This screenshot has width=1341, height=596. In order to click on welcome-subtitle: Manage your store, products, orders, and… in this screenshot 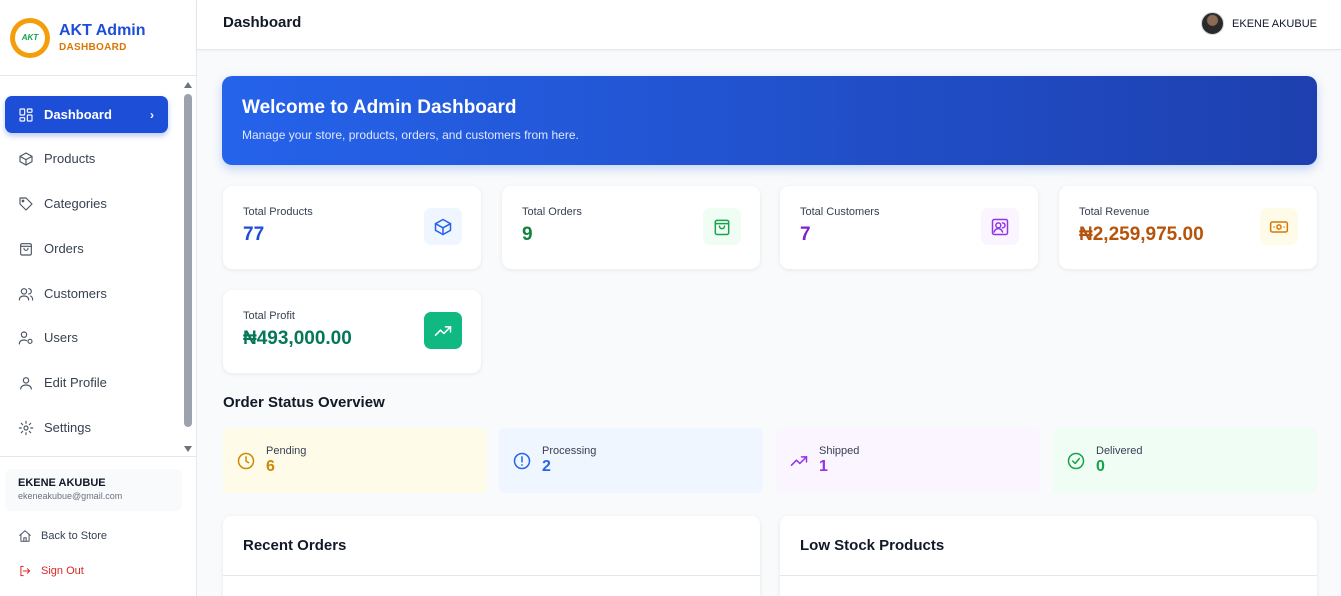, I will do `click(410, 135)`.